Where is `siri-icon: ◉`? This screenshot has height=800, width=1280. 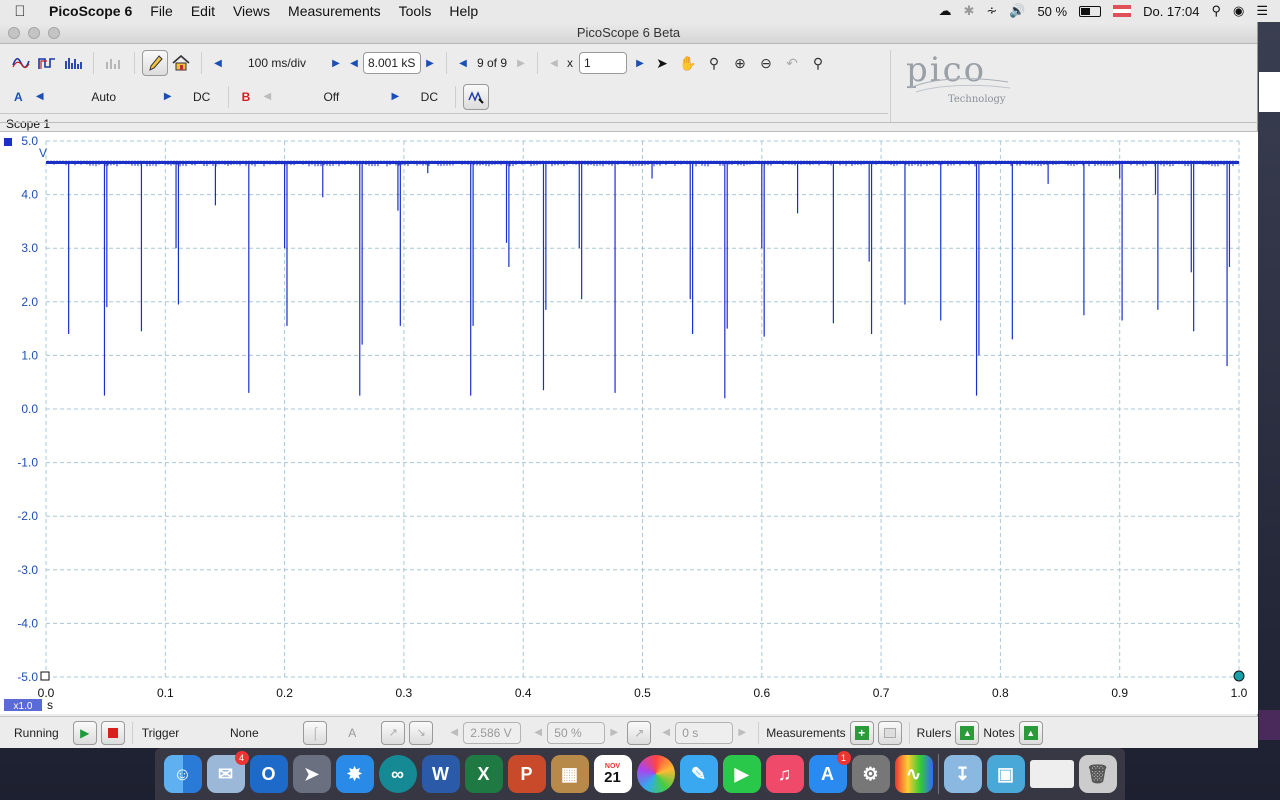 siri-icon: ◉ is located at coordinates (1238, 11).